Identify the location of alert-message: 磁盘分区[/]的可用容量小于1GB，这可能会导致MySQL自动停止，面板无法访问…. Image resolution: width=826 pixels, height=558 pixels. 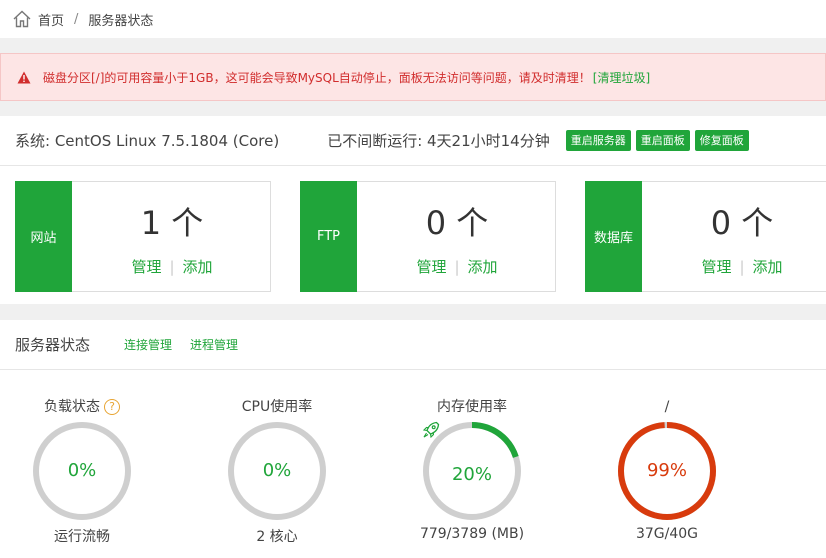
(317, 77).